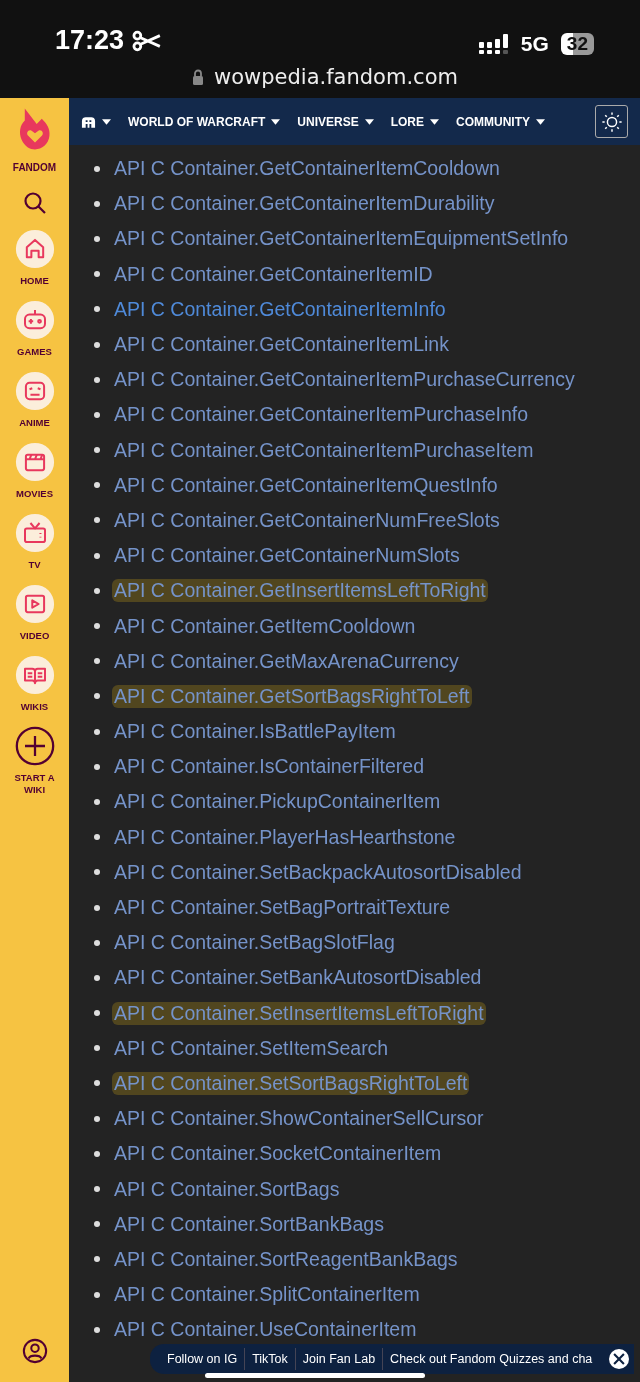 The width and height of the screenshot is (640, 1382). Describe the element at coordinates (34, 203) in the screenshot. I see `search-icon` at that location.